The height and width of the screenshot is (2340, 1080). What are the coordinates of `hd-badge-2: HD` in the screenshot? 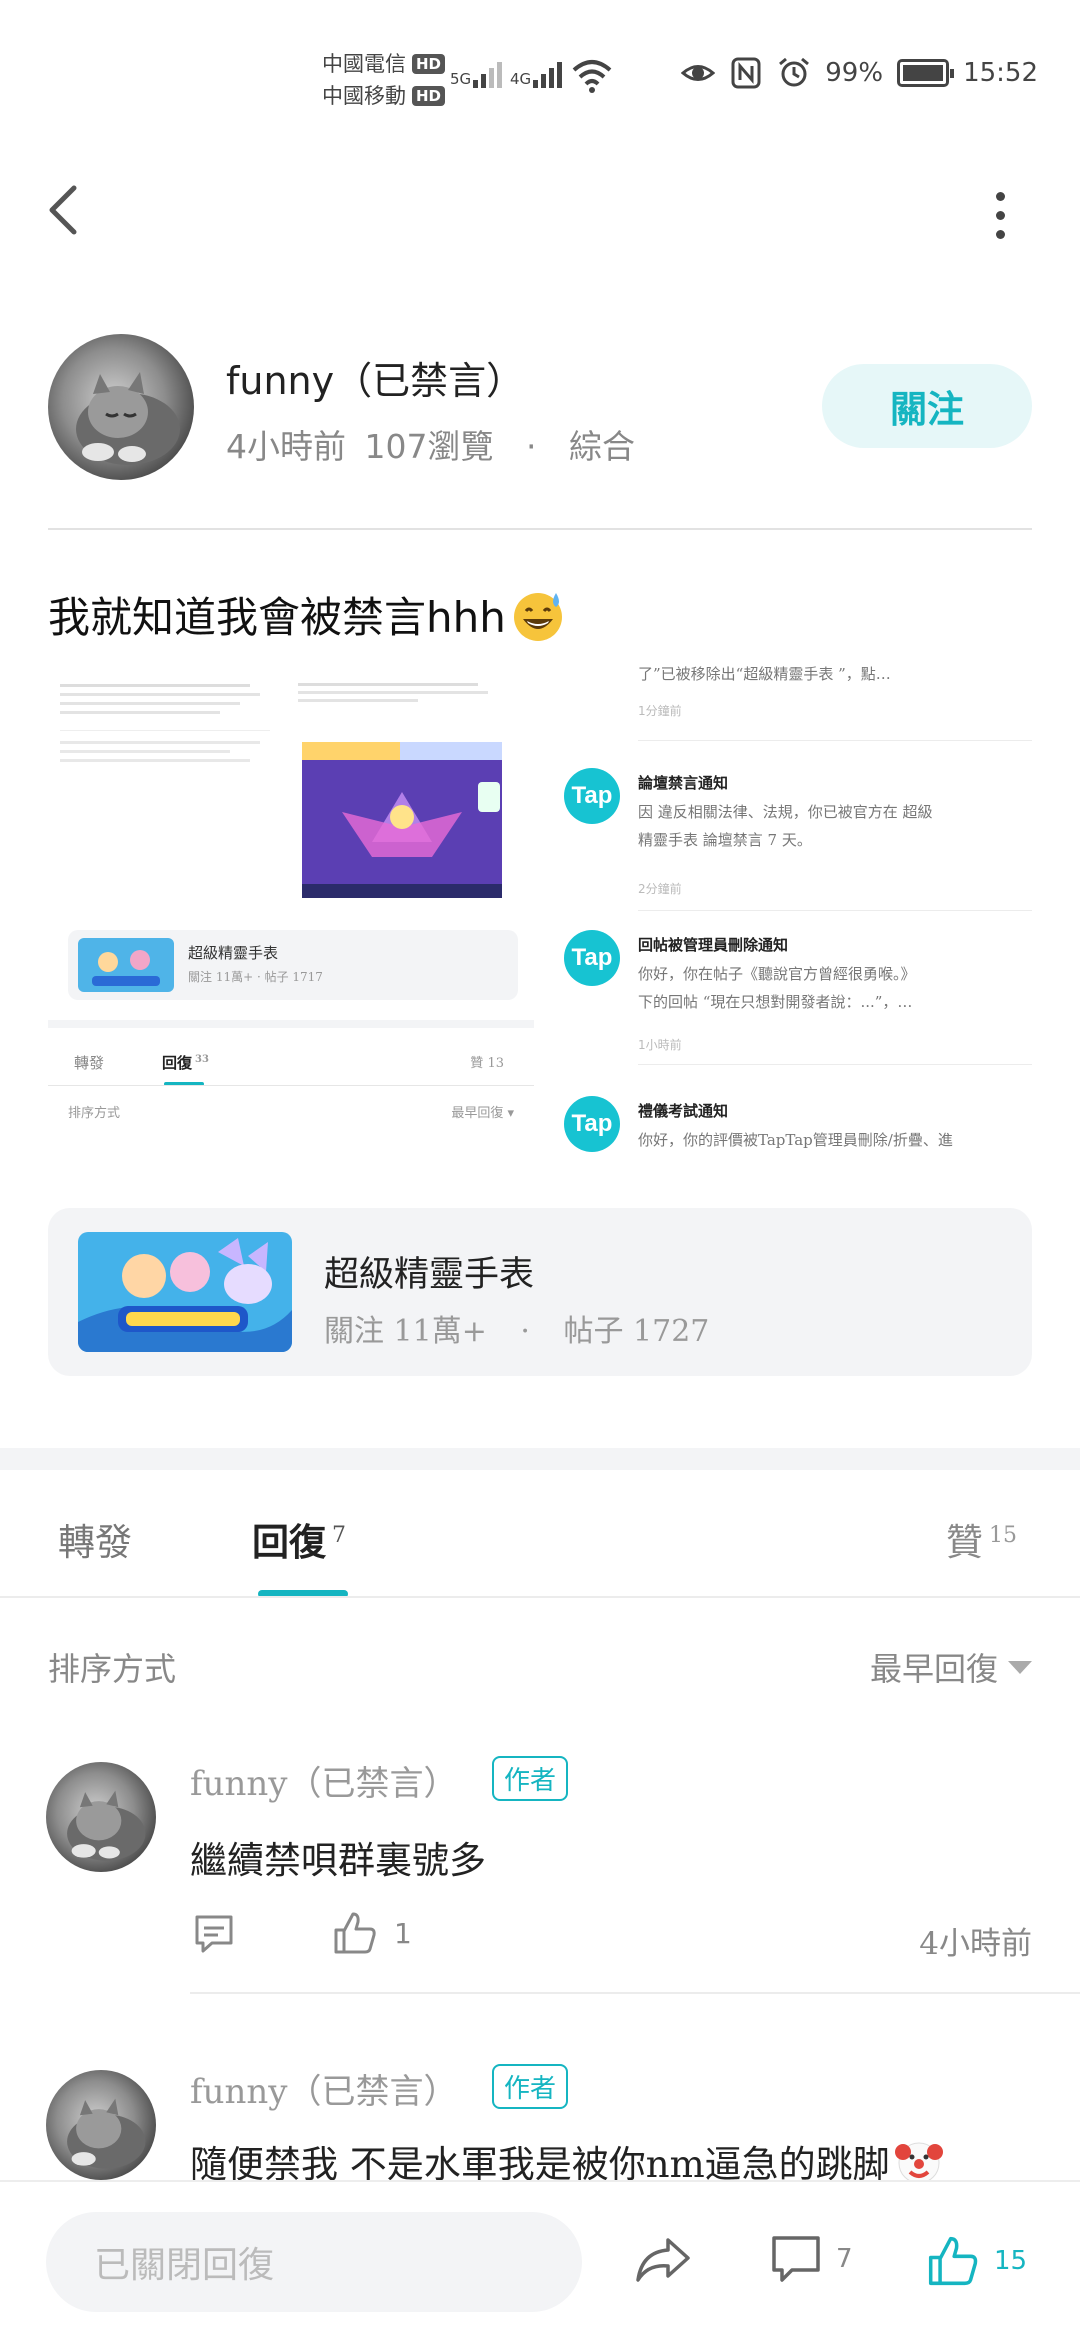 It's located at (429, 96).